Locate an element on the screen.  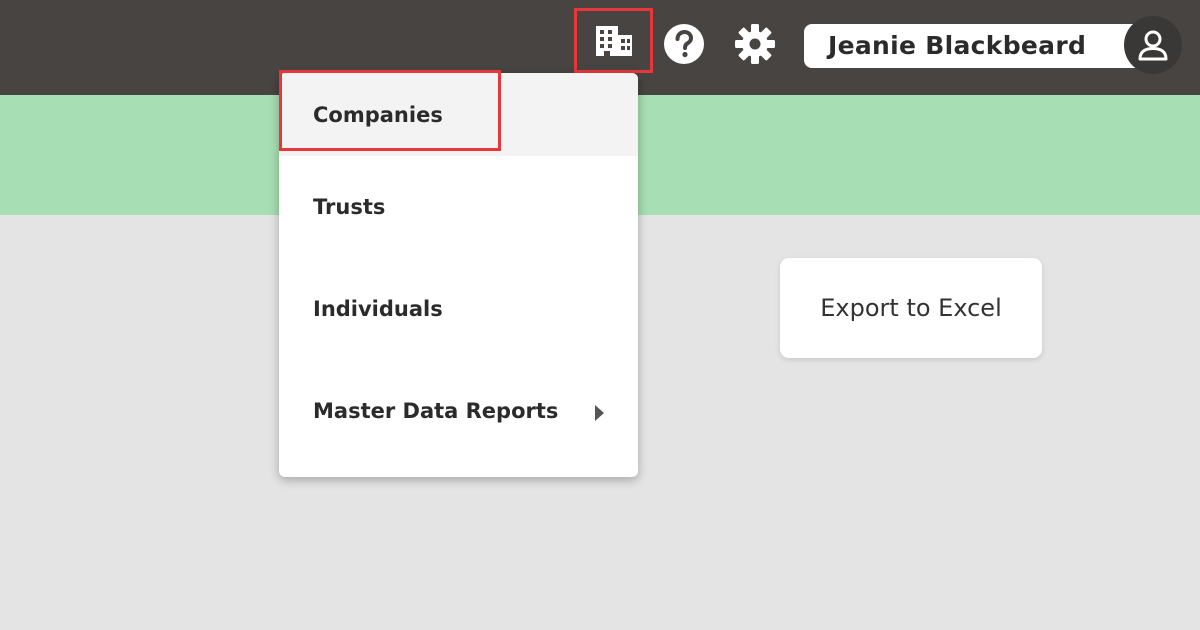
settings-button is located at coordinates (755, 44).